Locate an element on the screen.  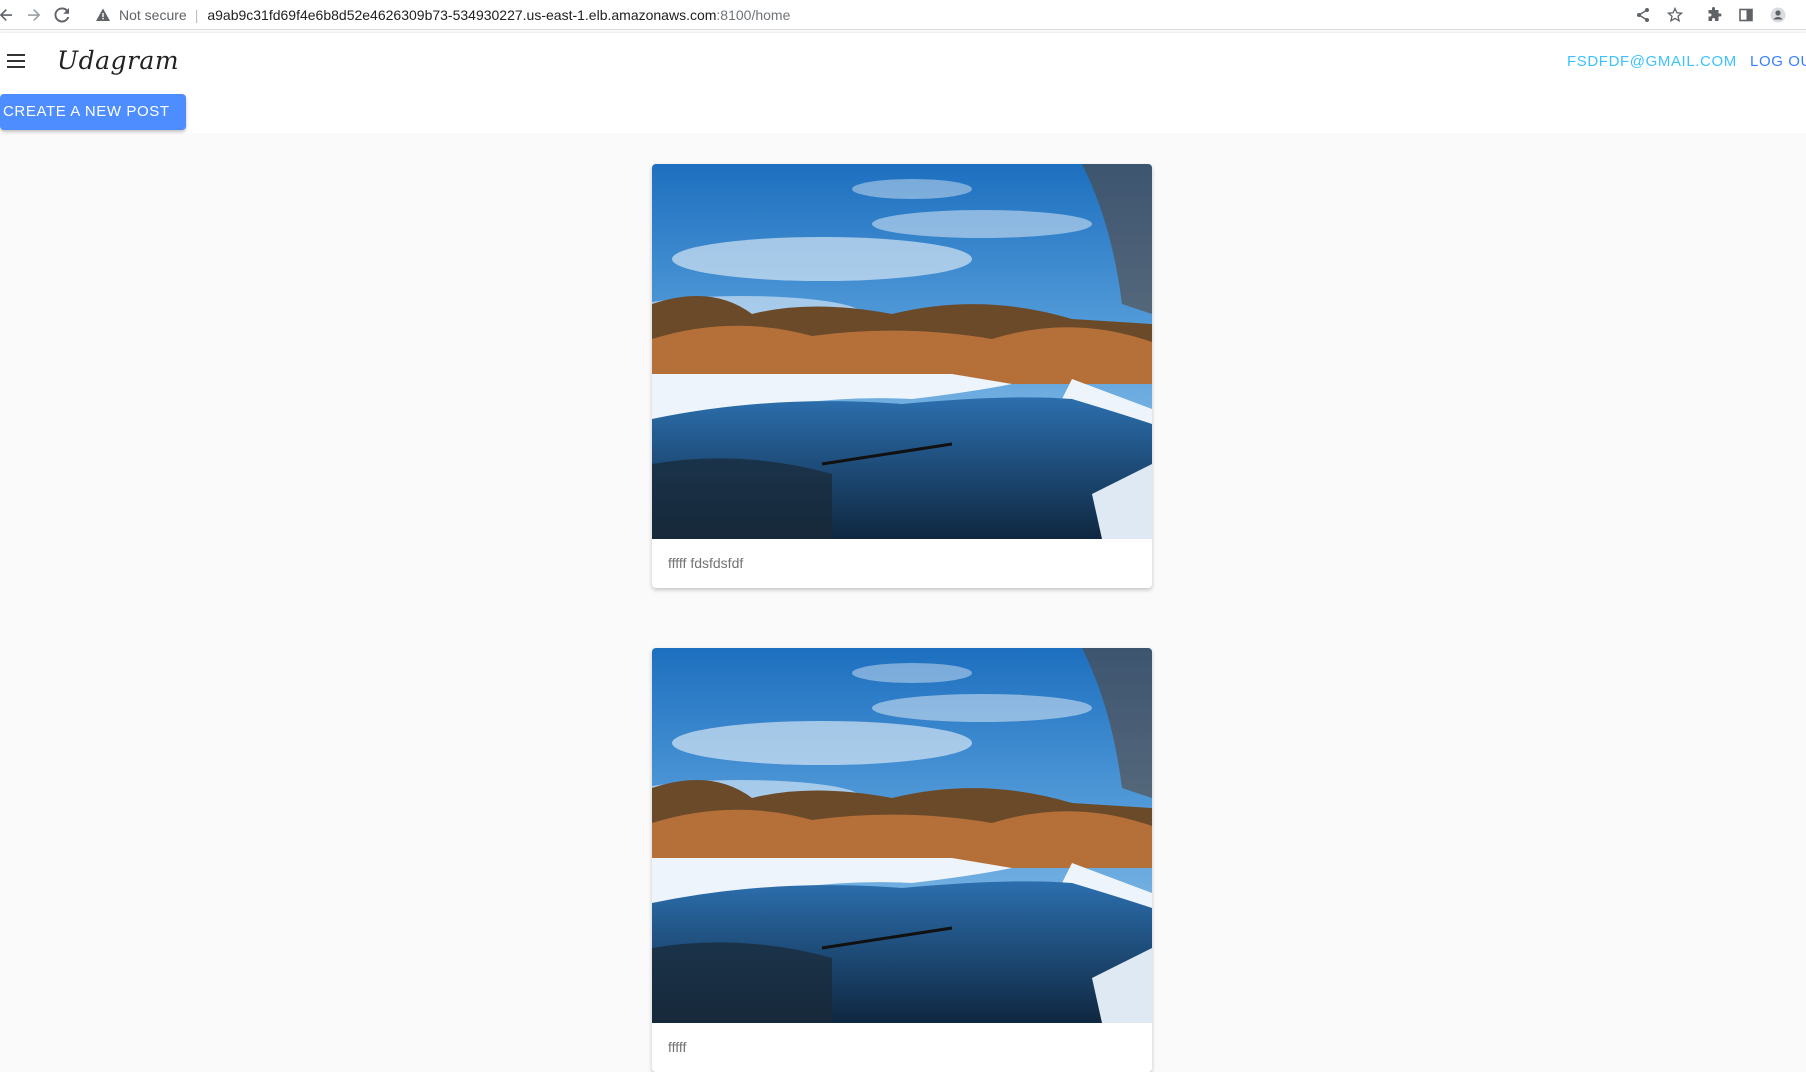
bookmark-button is located at coordinates (1675, 15).